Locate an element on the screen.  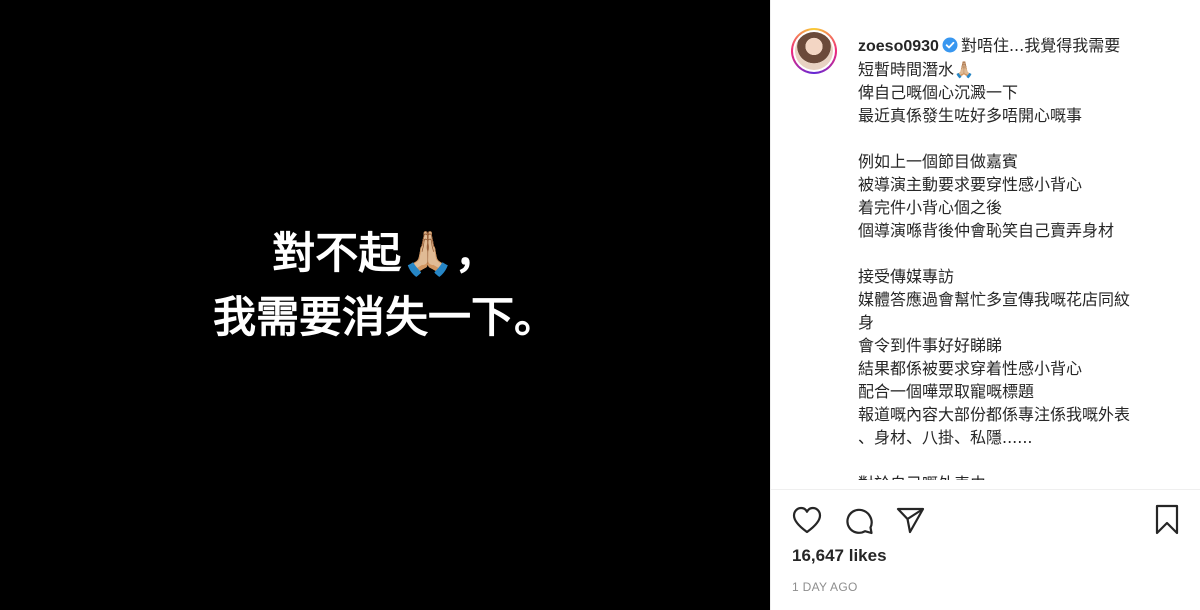
comment-button is located at coordinates (859, 520).